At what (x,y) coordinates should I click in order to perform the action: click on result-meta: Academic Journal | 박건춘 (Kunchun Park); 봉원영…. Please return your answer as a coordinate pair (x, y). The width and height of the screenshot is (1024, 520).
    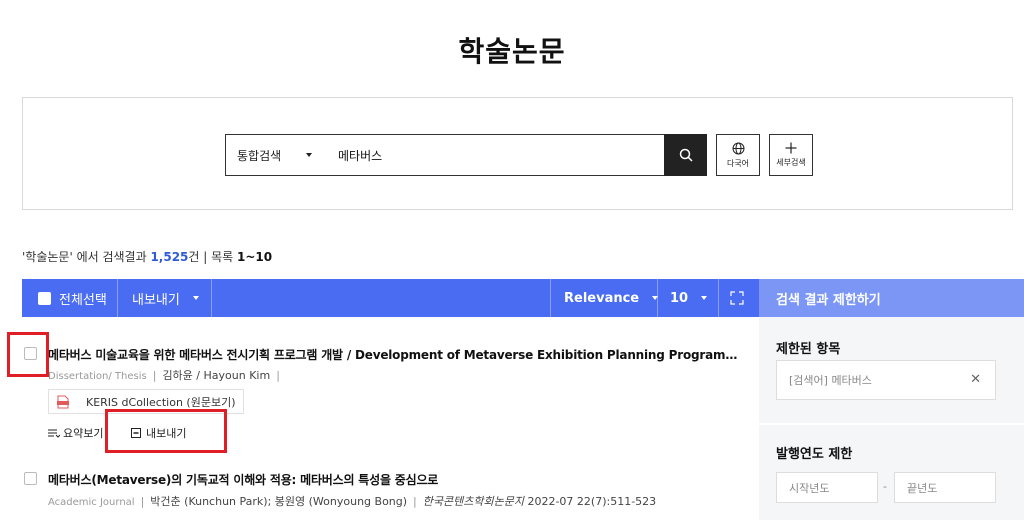
    Looking at the image, I should click on (352, 501).